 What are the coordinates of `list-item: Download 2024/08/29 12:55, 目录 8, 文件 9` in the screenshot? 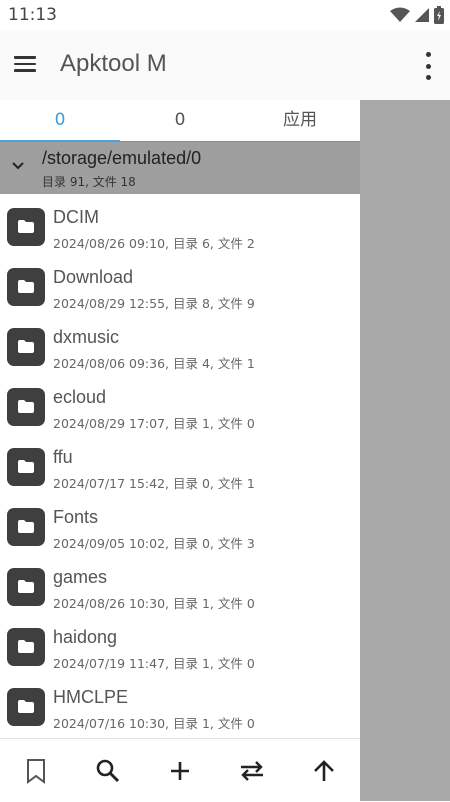 It's located at (180, 286).